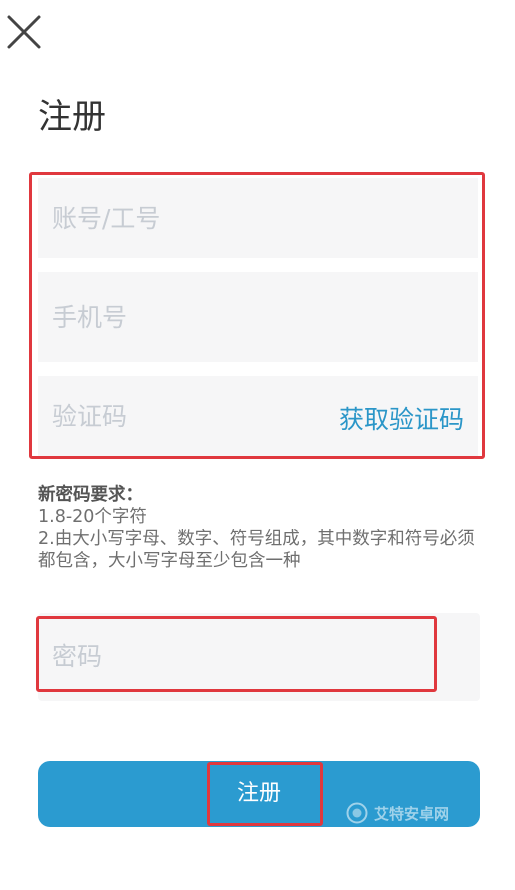 This screenshot has height=890, width=515. I want to click on close-button, so click(24, 32).